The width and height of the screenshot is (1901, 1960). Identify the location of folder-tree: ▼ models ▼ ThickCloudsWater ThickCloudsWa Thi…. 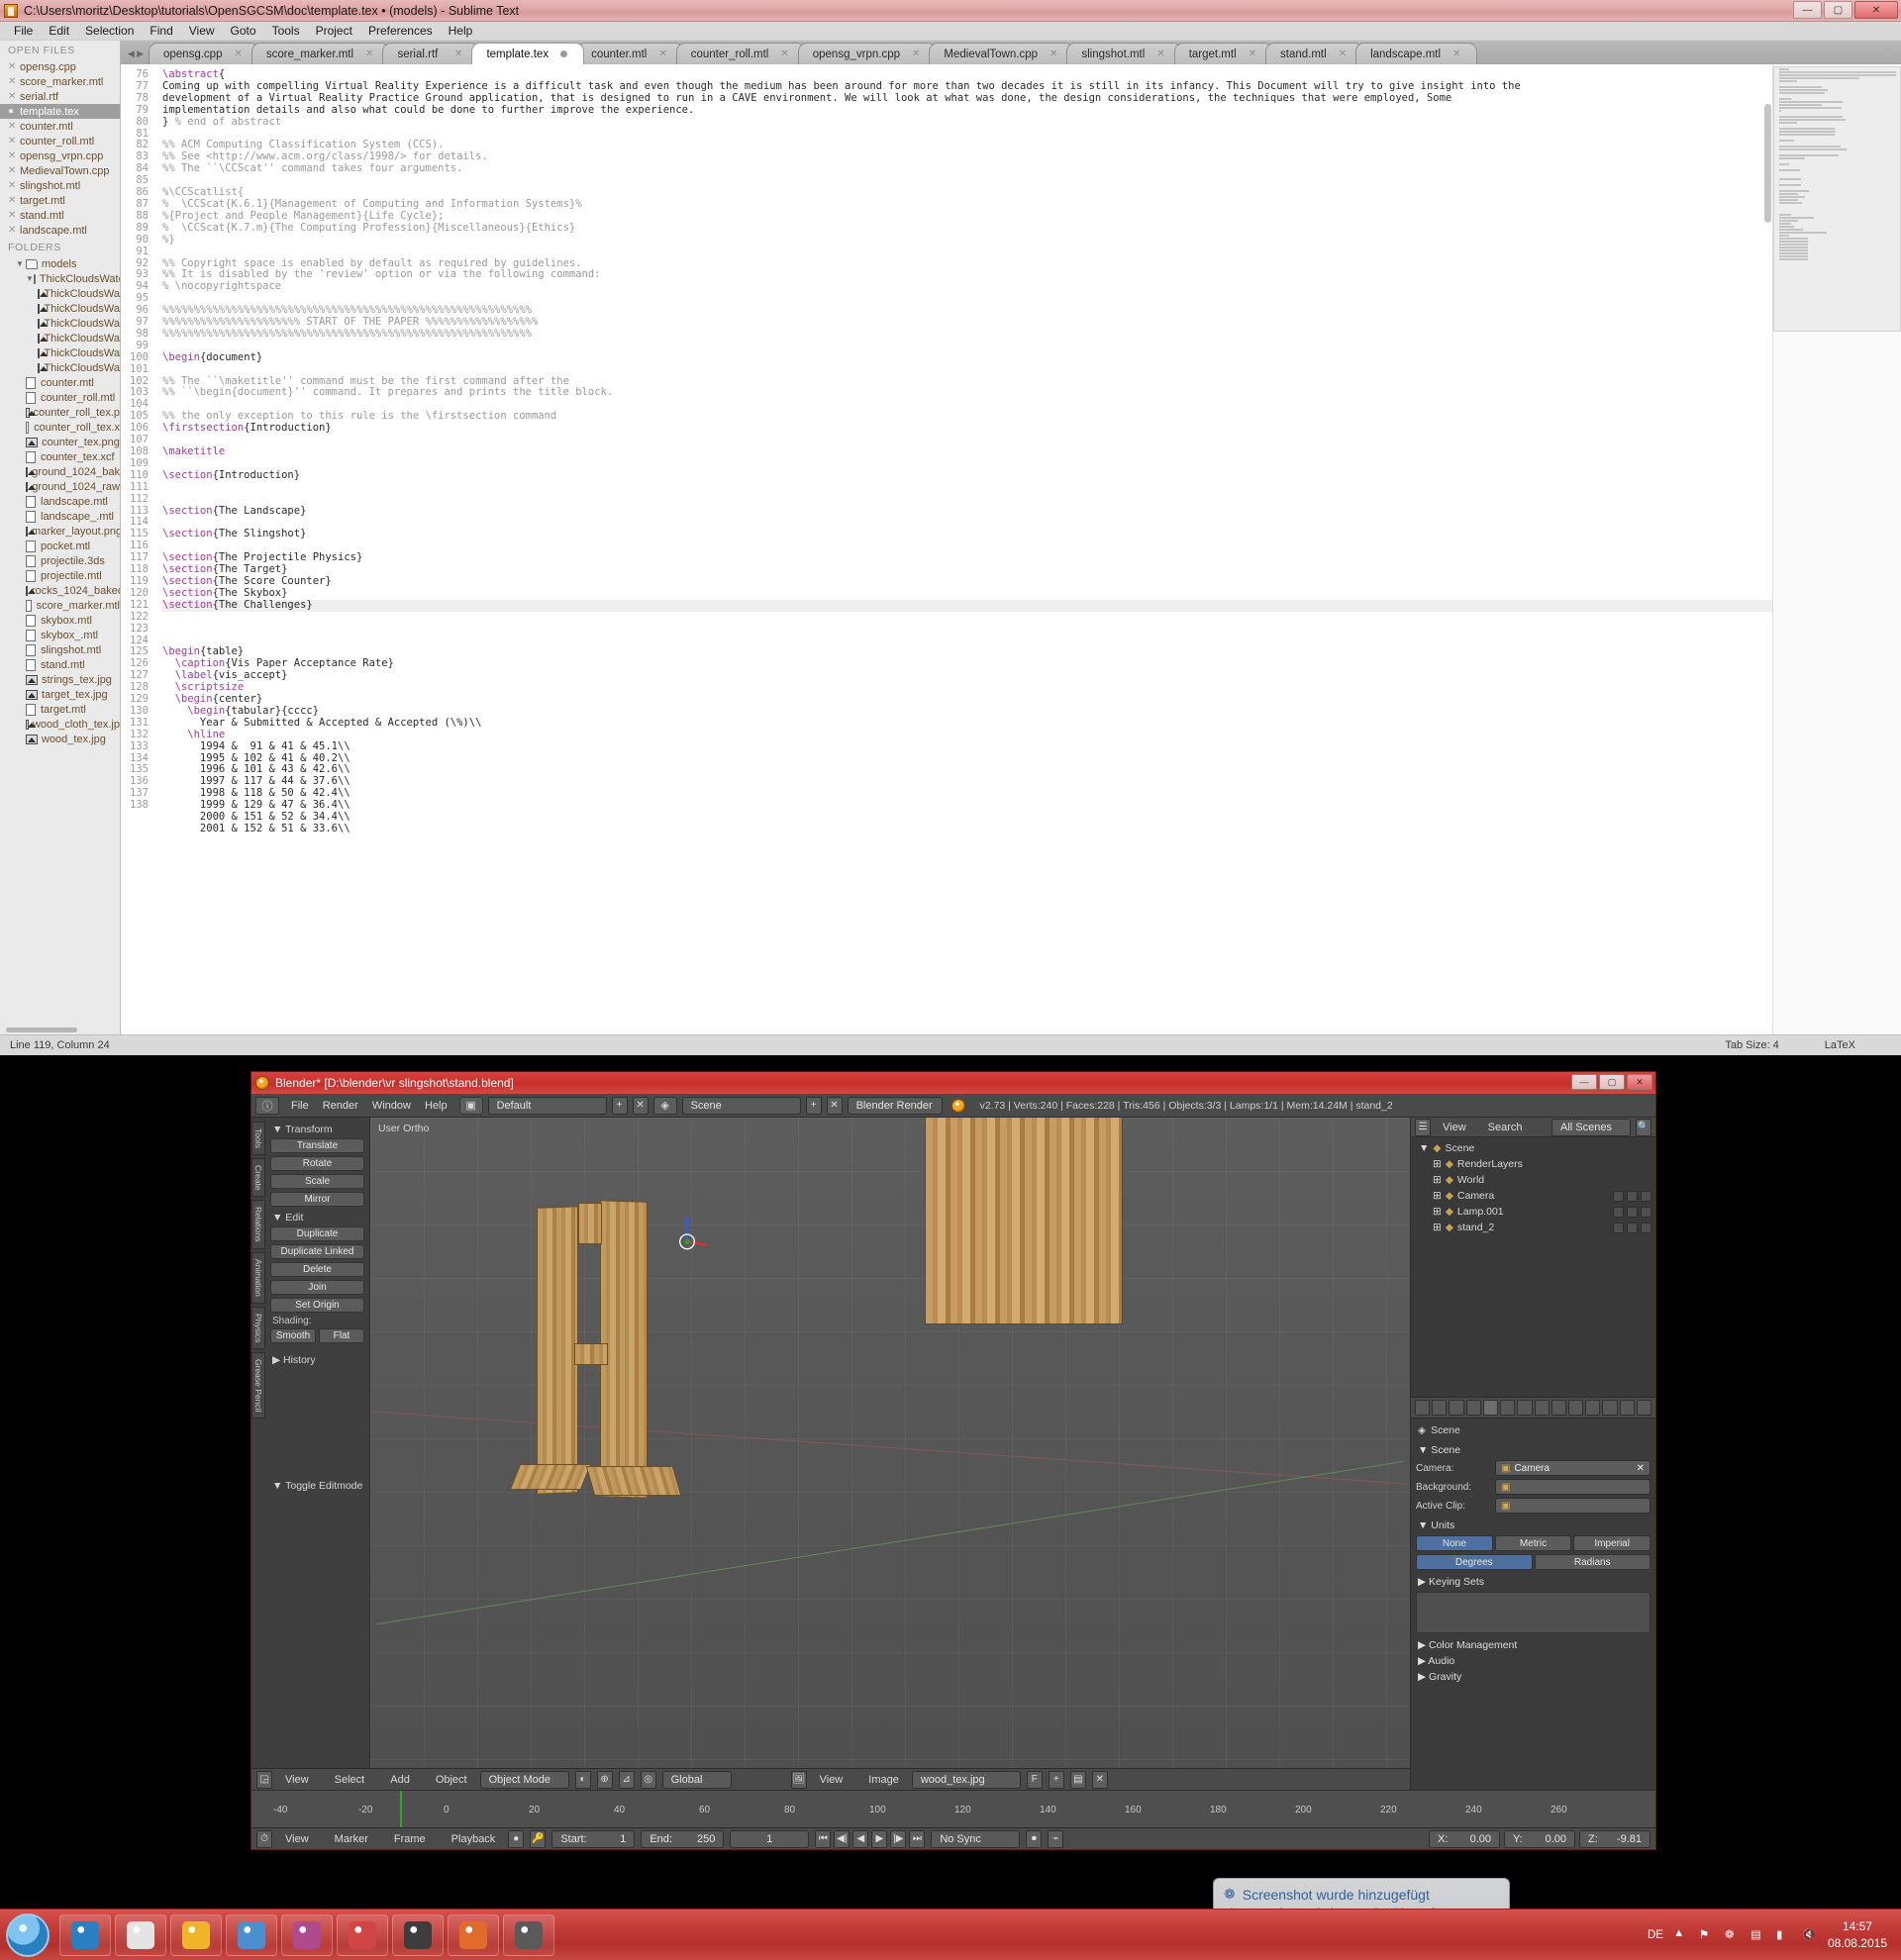
(60, 501).